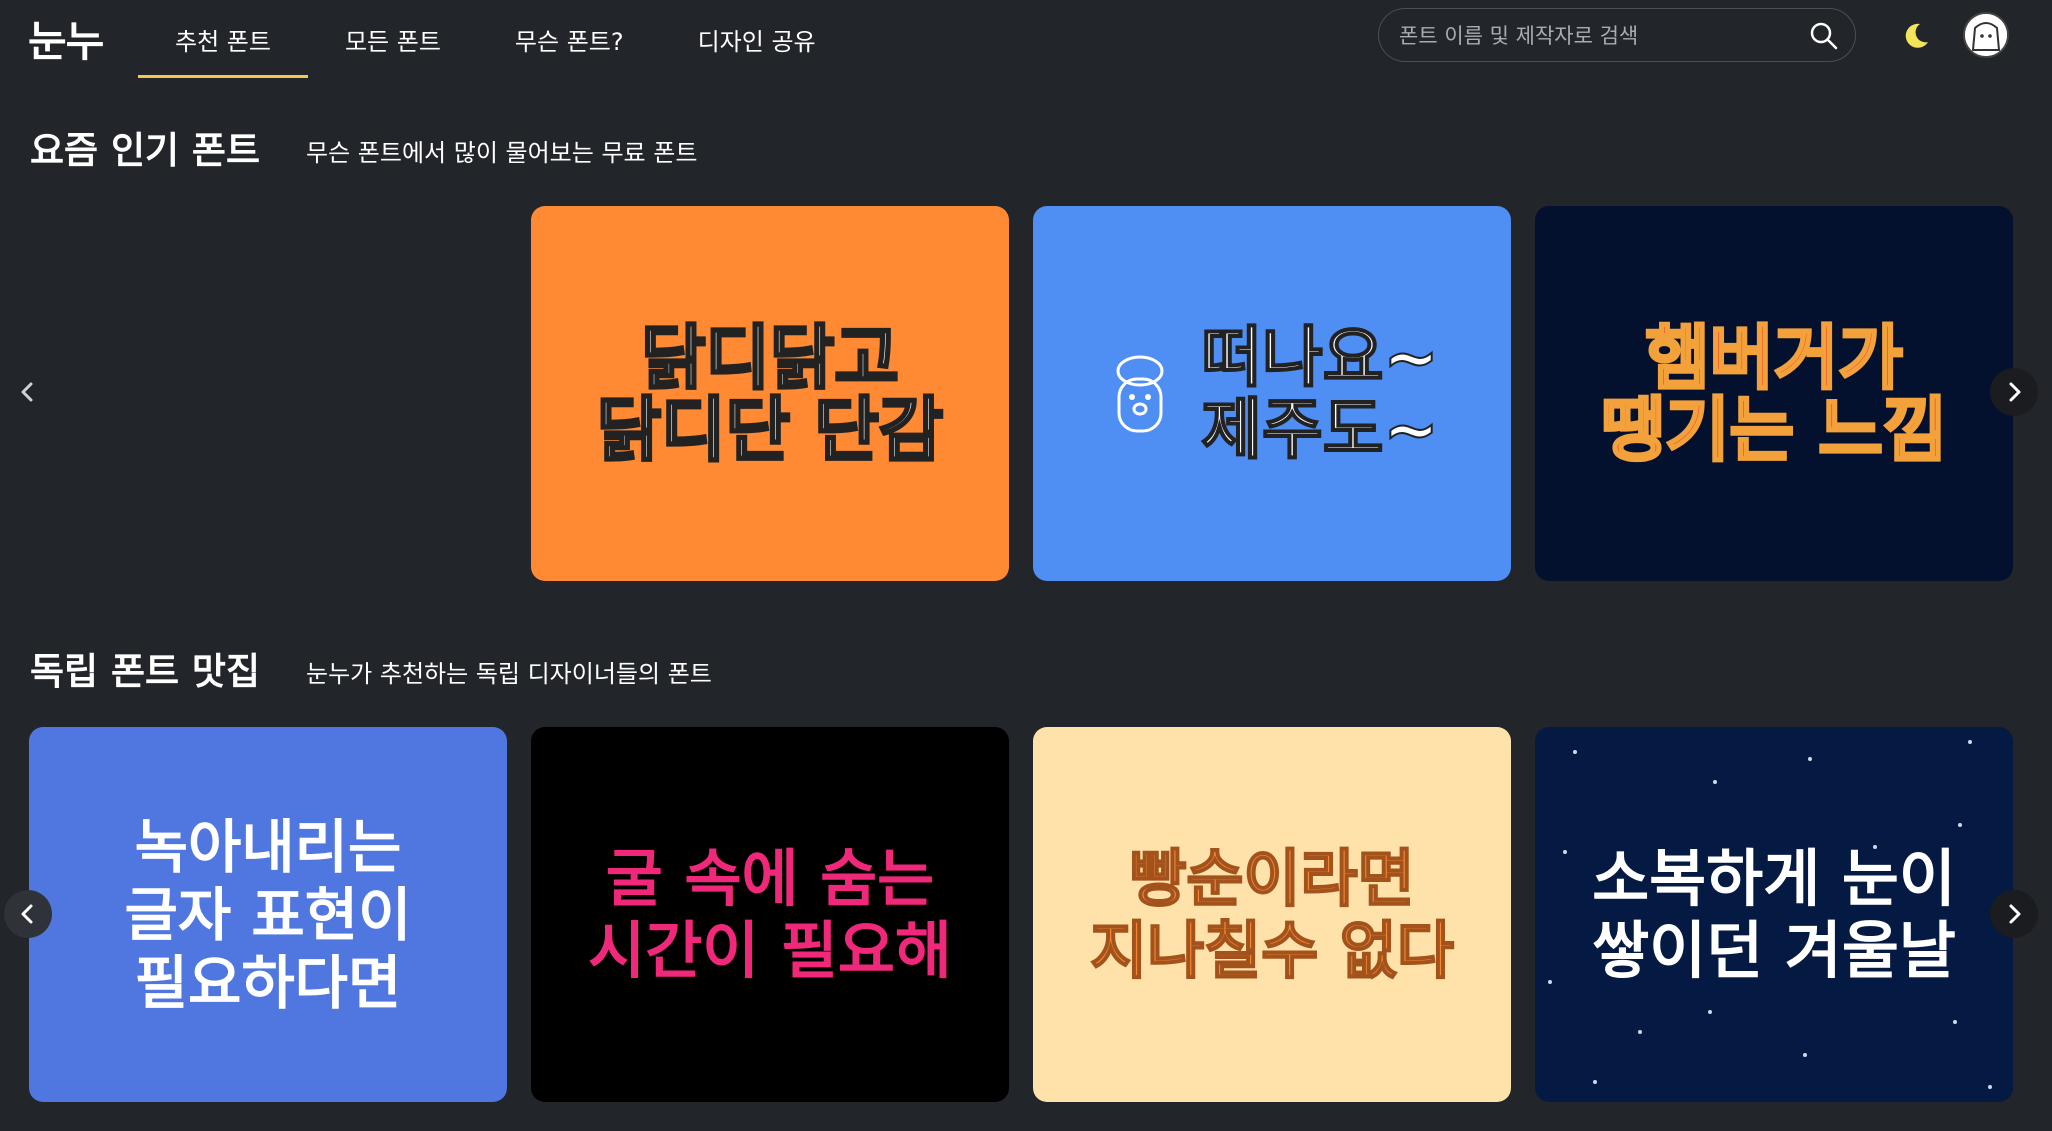  Describe the element at coordinates (1319, 393) in the screenshot. I see `font-sample-text: 떠나요~ 제주도~` at that location.